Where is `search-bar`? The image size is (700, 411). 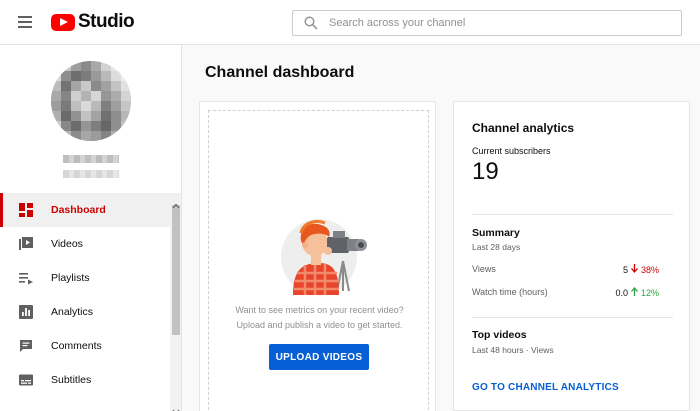 search-bar is located at coordinates (487, 23).